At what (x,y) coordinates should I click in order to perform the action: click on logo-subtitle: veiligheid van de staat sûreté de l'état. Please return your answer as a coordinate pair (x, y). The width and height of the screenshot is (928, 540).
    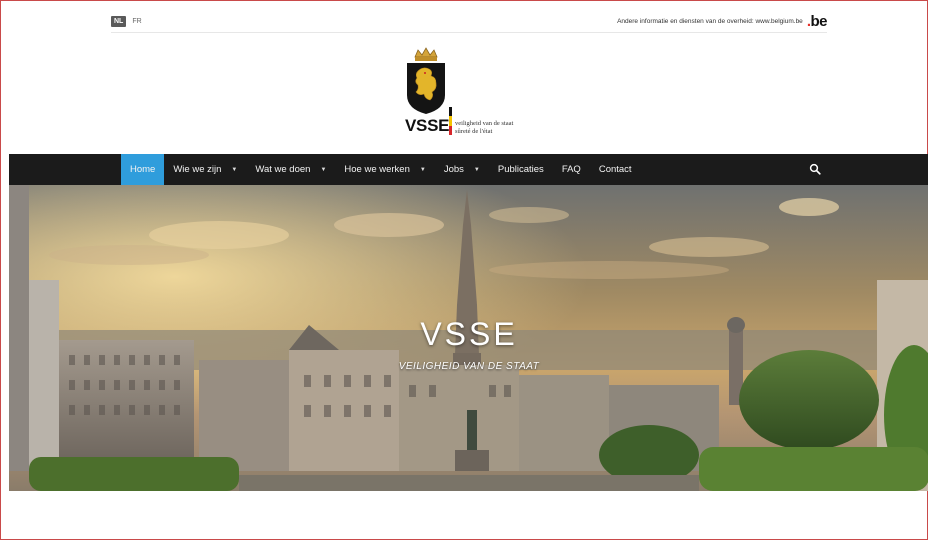
    Looking at the image, I should click on (484, 128).